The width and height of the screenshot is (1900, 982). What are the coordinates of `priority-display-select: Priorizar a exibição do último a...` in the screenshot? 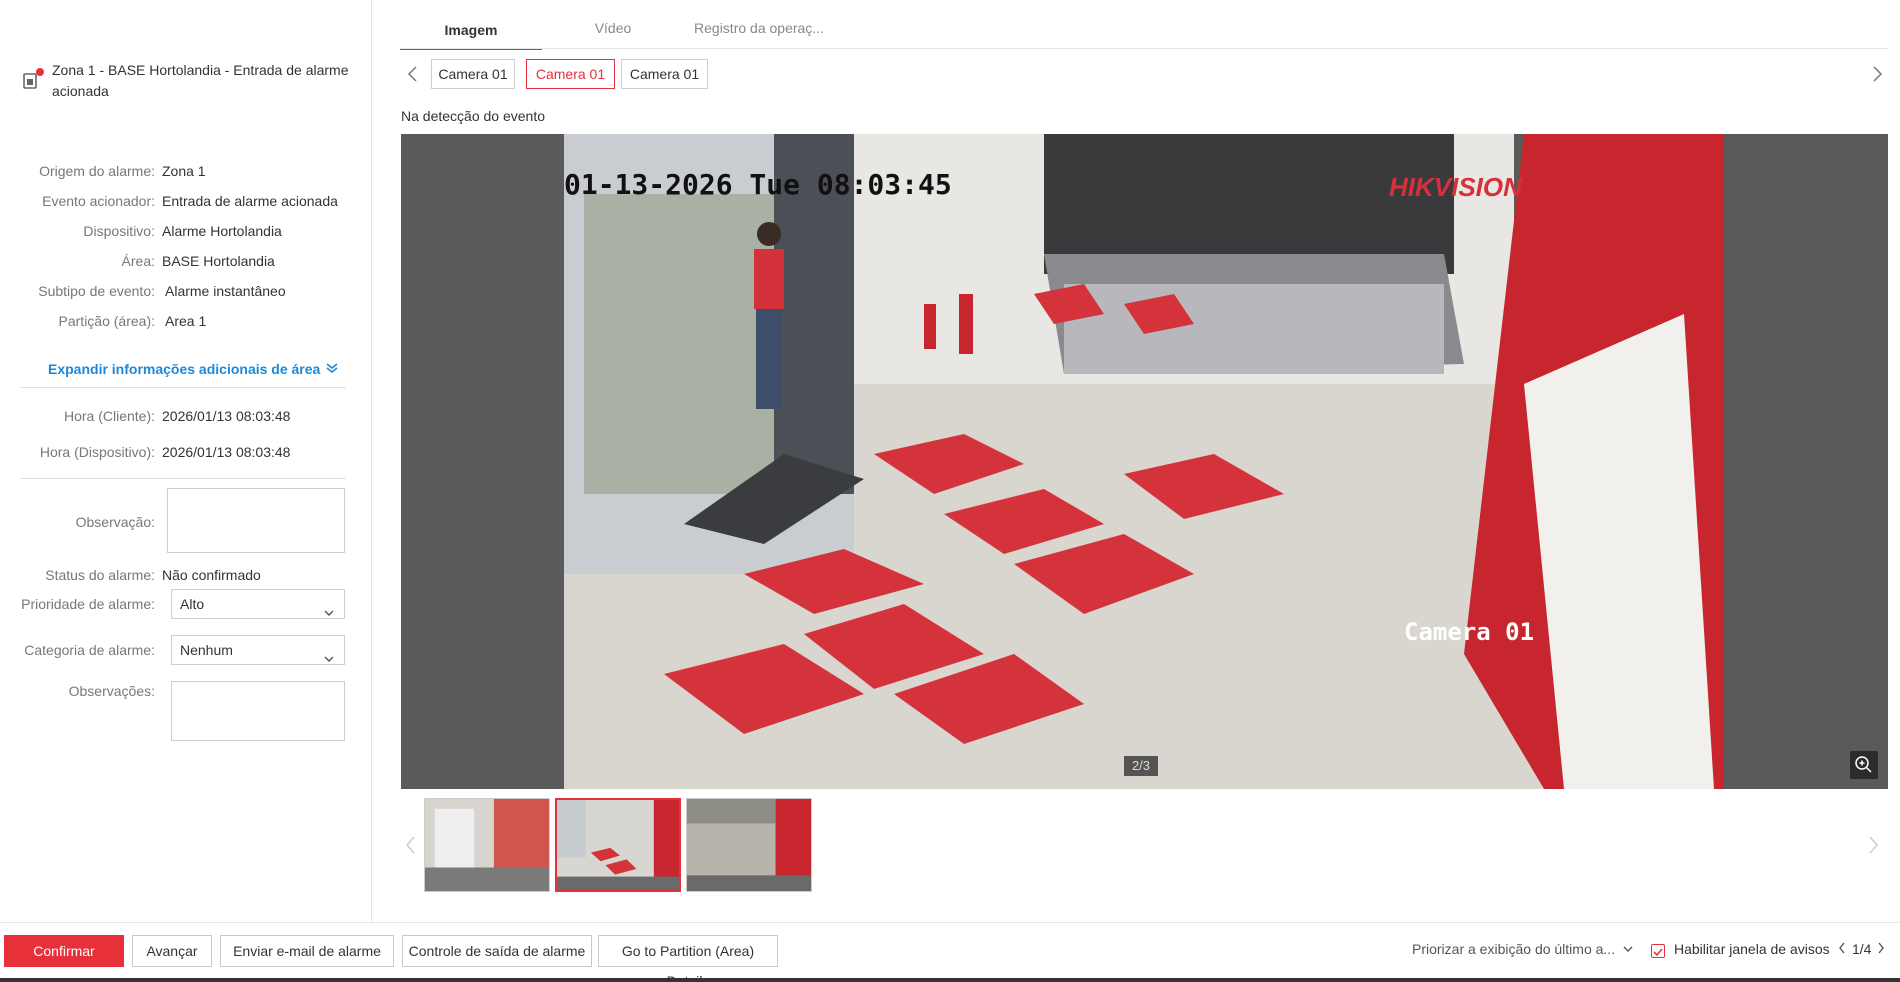 It's located at (1522, 949).